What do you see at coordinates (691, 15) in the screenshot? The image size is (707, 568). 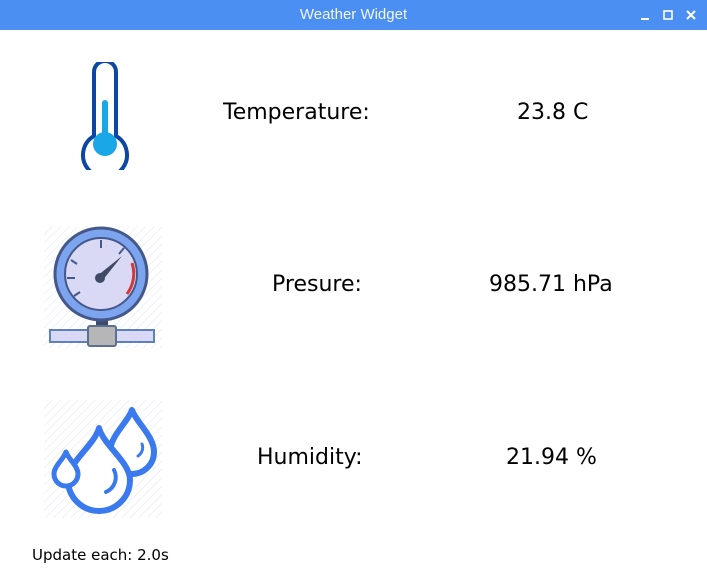 I see `close-icon` at bounding box center [691, 15].